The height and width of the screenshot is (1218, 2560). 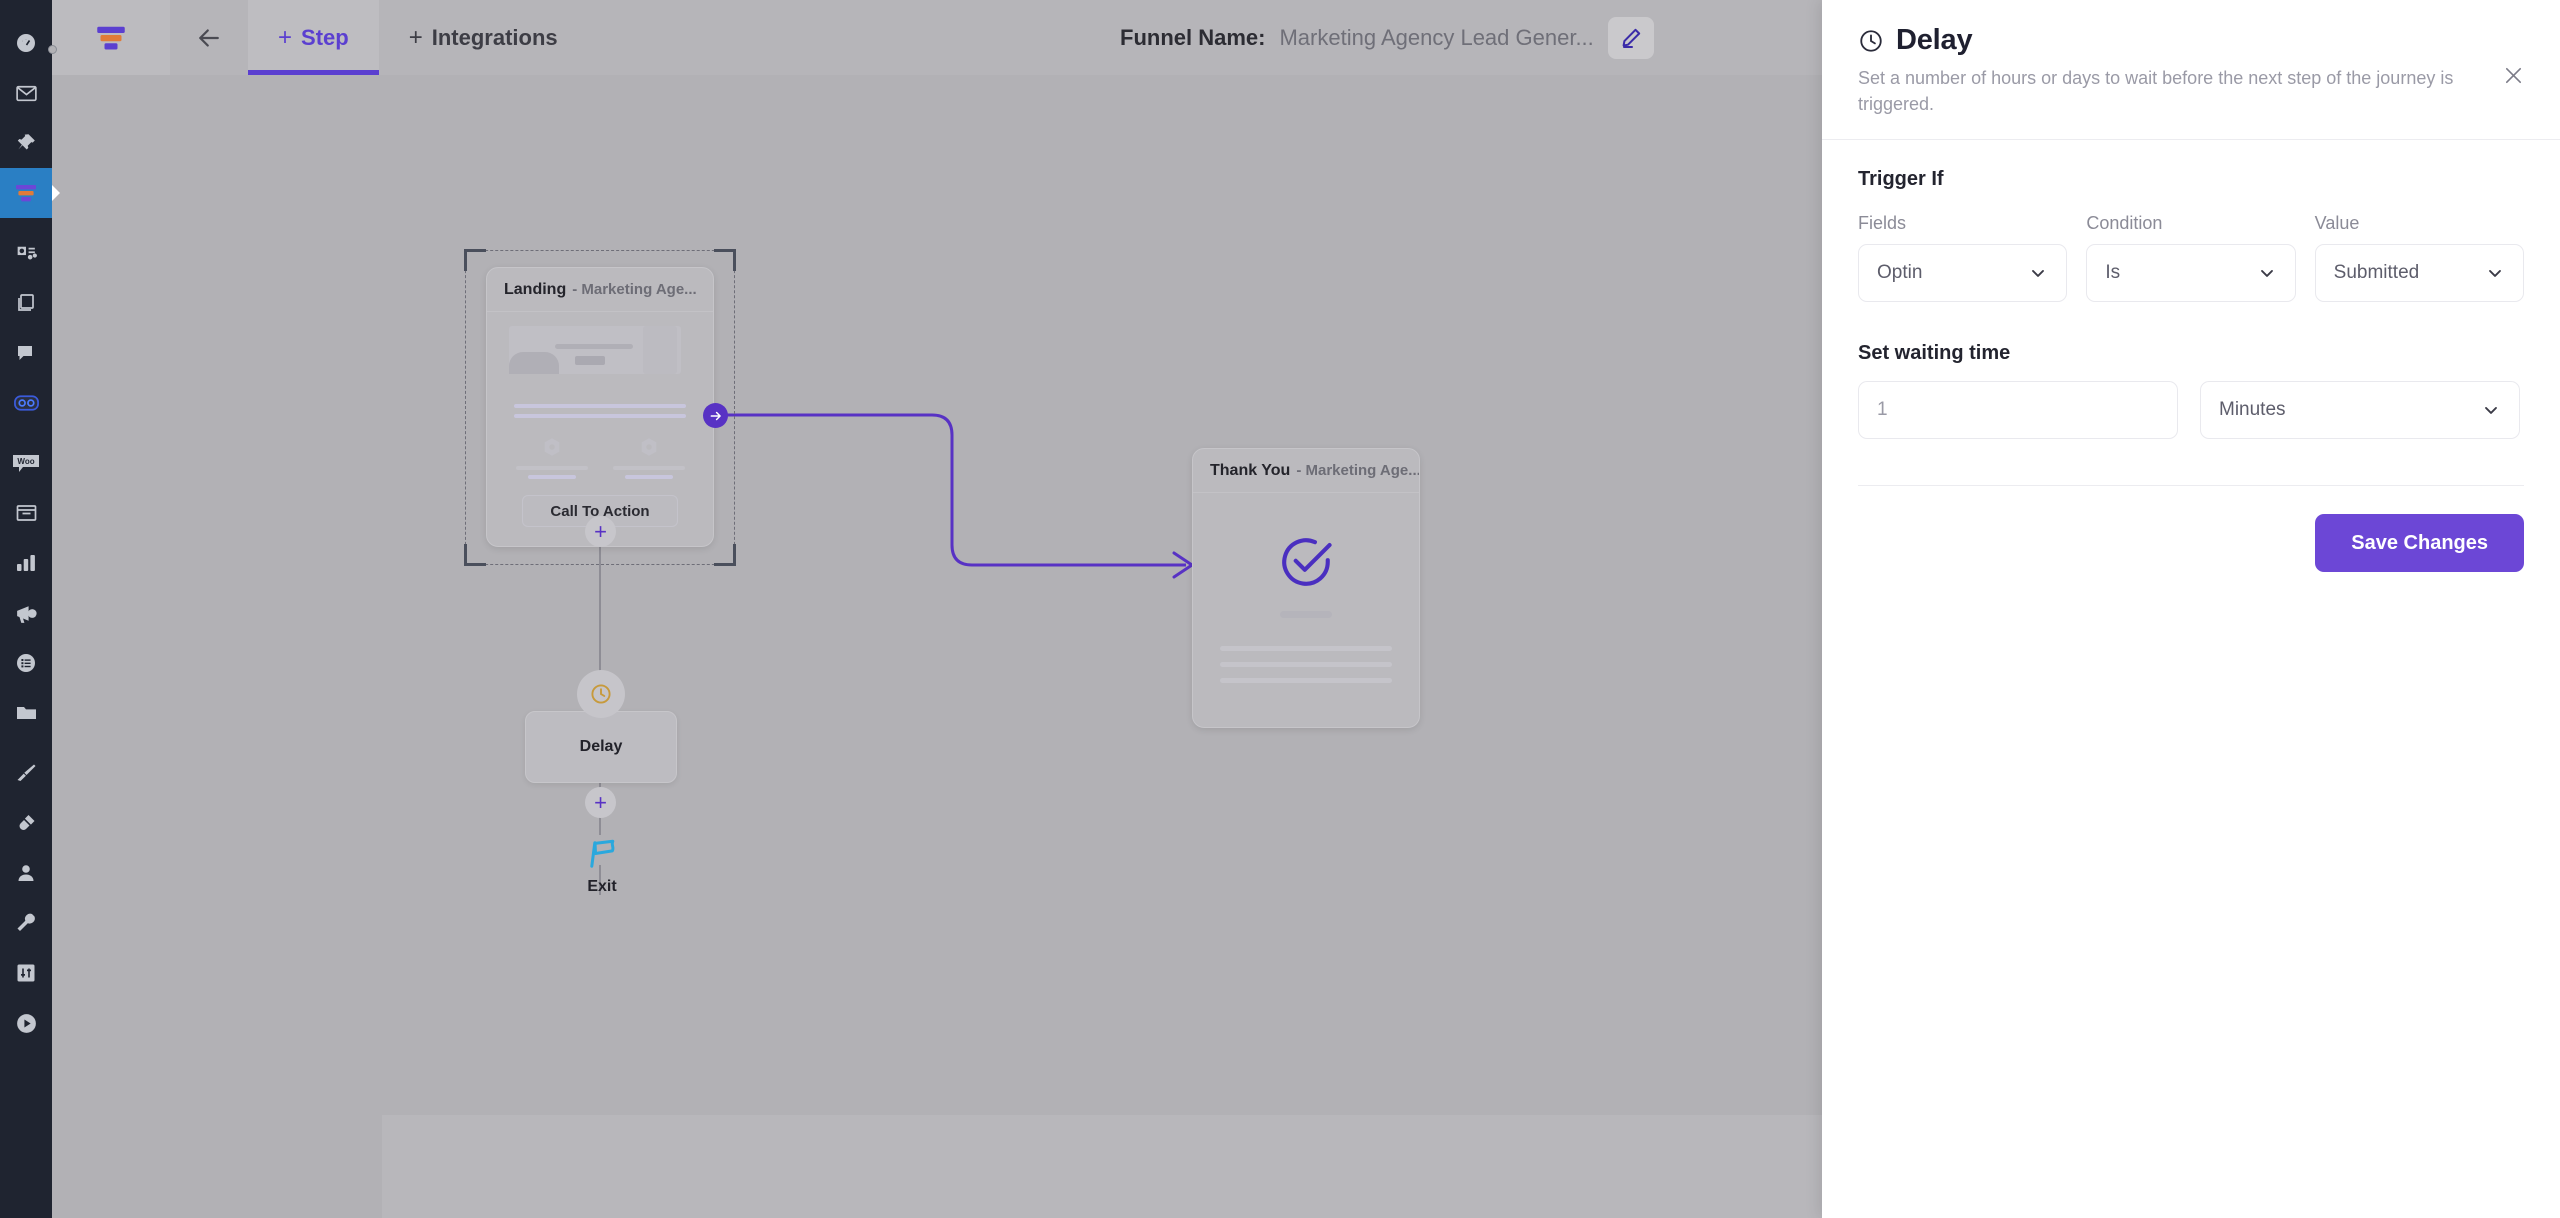 What do you see at coordinates (494, 37) in the screenshot?
I see `tab-integrations-label: Integrations` at bounding box center [494, 37].